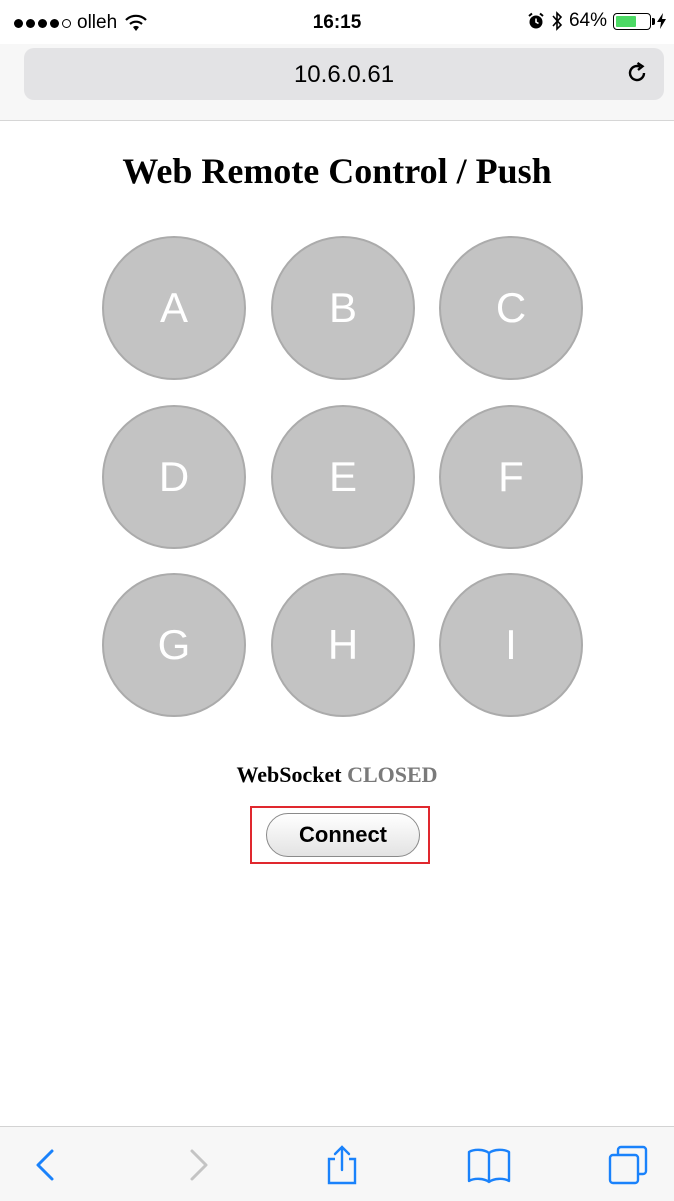 The width and height of the screenshot is (674, 1201). I want to click on remote-button-c: C, so click(511, 308).